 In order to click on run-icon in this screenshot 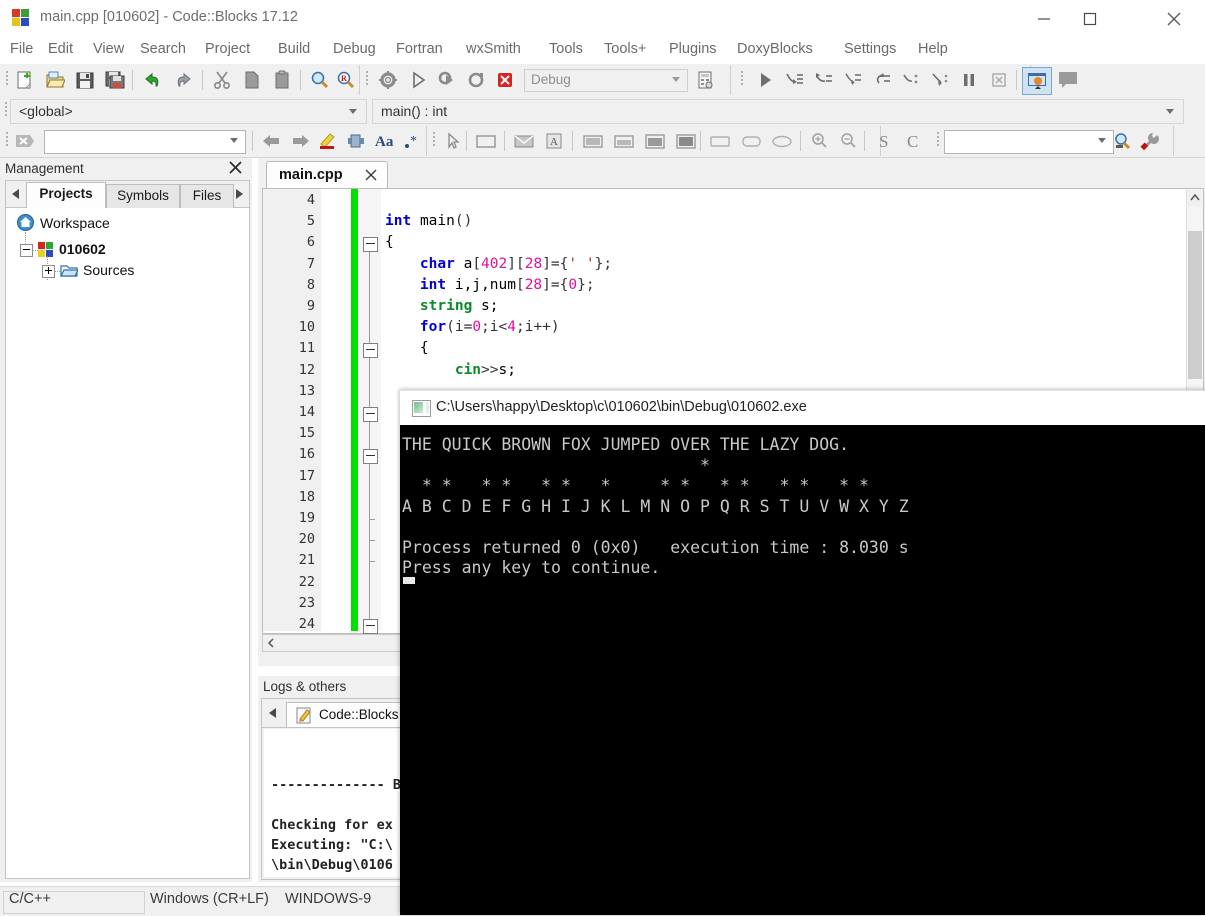, I will do `click(418, 80)`.